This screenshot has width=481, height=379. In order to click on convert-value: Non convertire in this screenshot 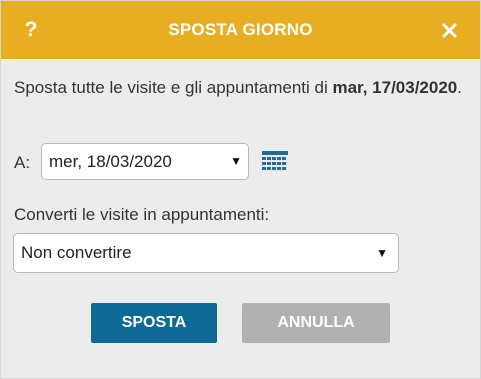, I will do `click(76, 252)`.